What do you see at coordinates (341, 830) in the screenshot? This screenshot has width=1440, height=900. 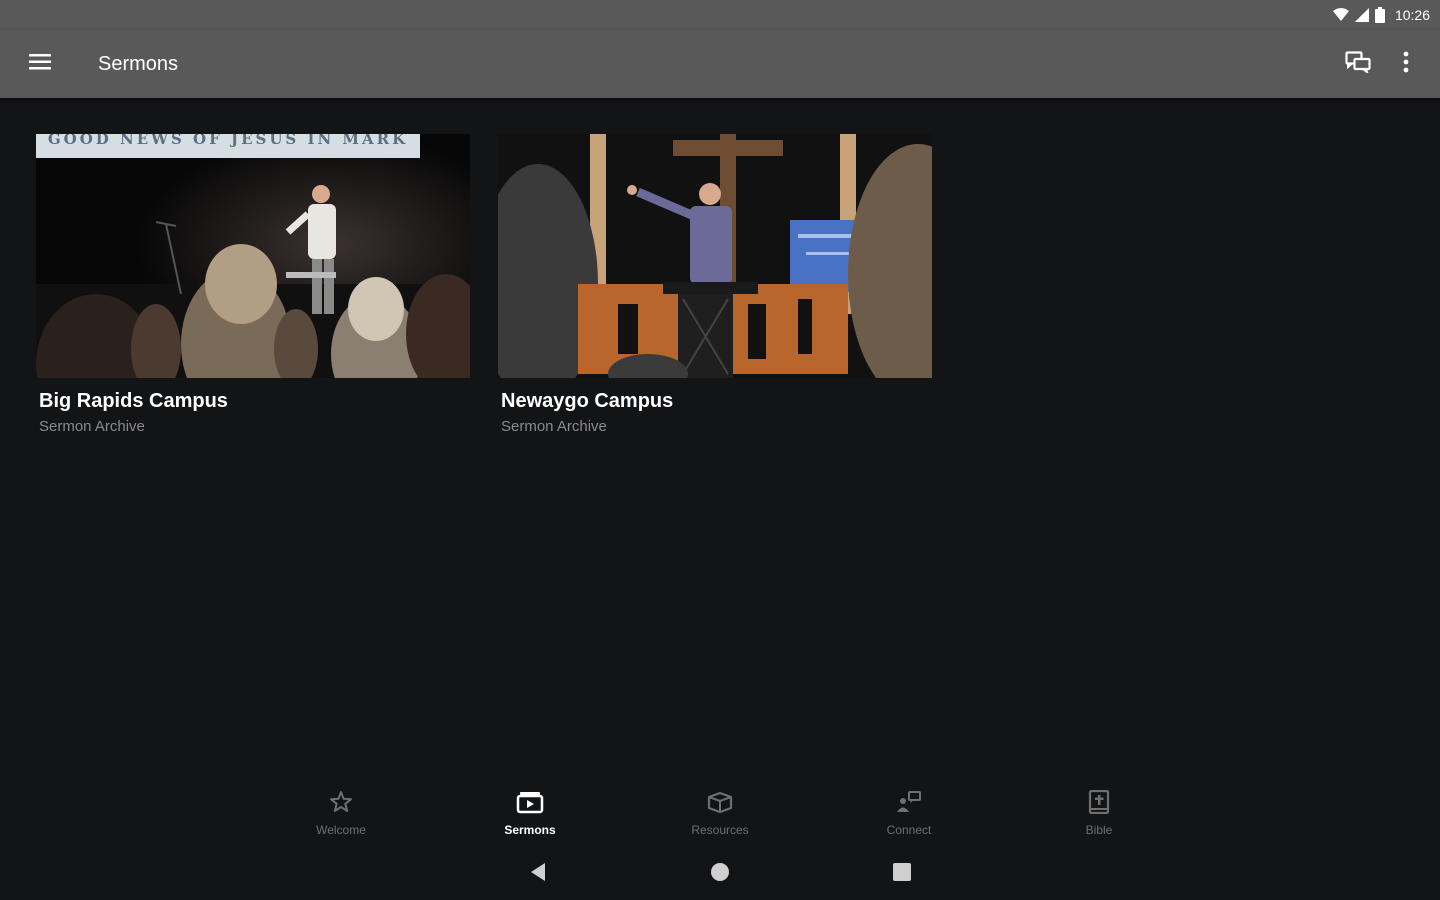 I see `nav-label: Welcome` at bounding box center [341, 830].